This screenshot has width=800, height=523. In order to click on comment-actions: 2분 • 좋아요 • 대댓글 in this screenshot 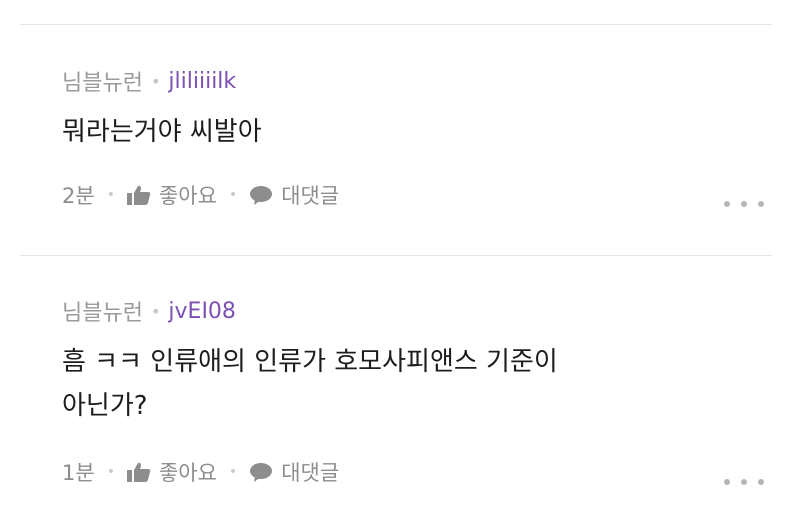, I will do `click(200, 195)`.